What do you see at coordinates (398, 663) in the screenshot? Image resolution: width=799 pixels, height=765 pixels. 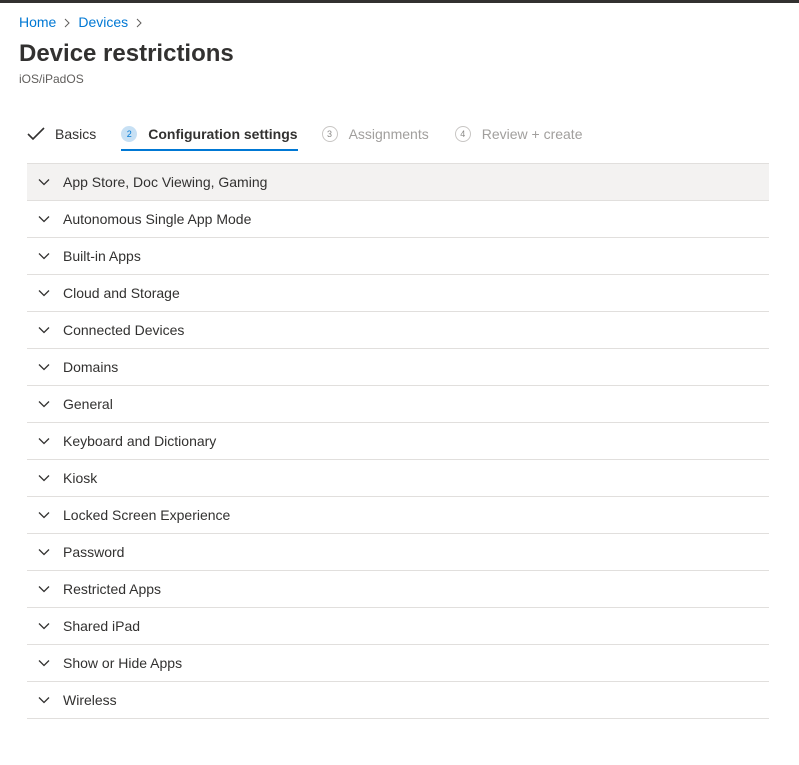 I see `section-show-or-hide-apps: Show or Hide Apps` at bounding box center [398, 663].